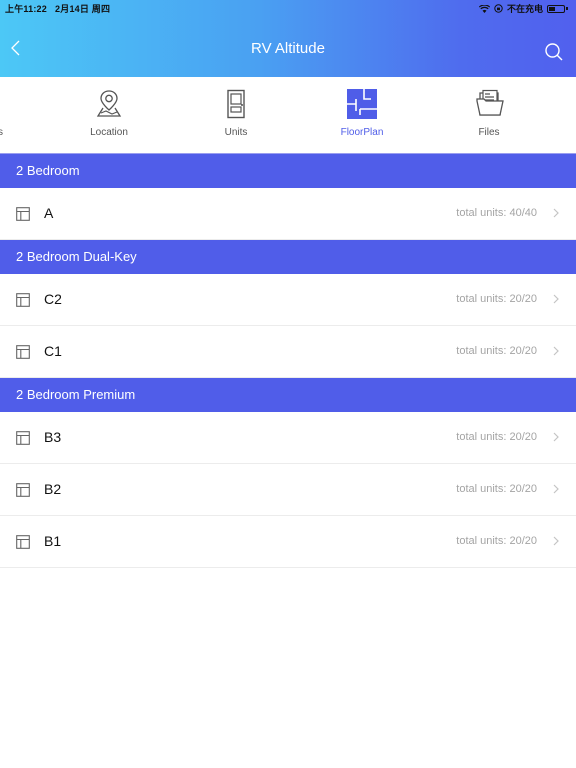 This screenshot has height=768, width=576. I want to click on battery-icon, so click(556, 8).